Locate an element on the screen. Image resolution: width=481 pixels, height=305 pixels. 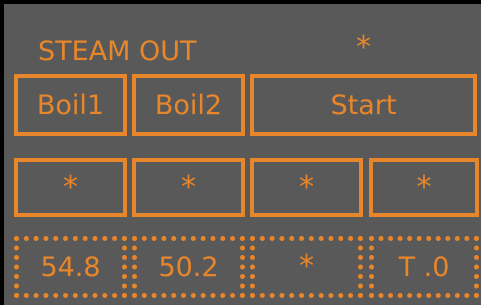
status-cell-4-value: * is located at coordinates (424, 187).